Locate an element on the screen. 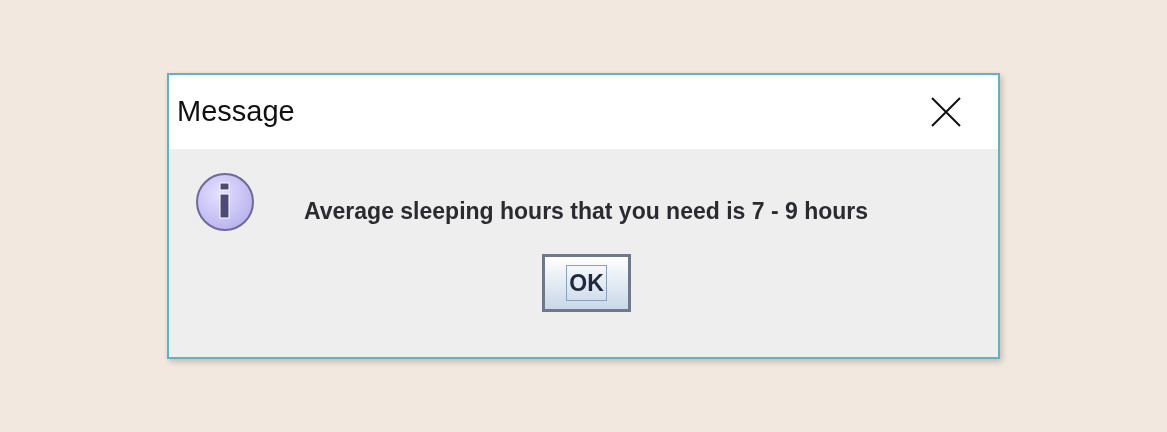  window-title: Message is located at coordinates (236, 112).